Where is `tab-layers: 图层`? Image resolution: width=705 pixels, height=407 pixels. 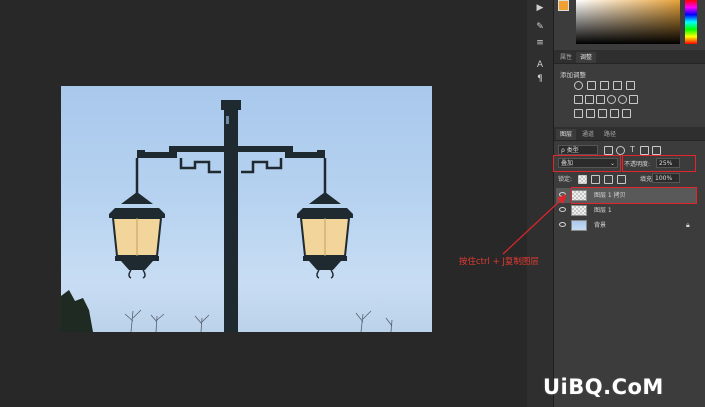 tab-layers: 图层 is located at coordinates (566, 134).